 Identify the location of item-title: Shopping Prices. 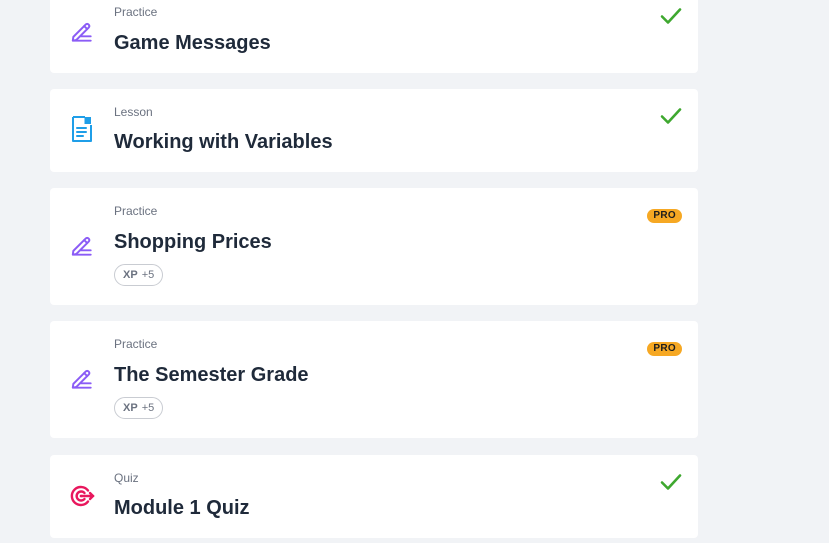
(193, 242).